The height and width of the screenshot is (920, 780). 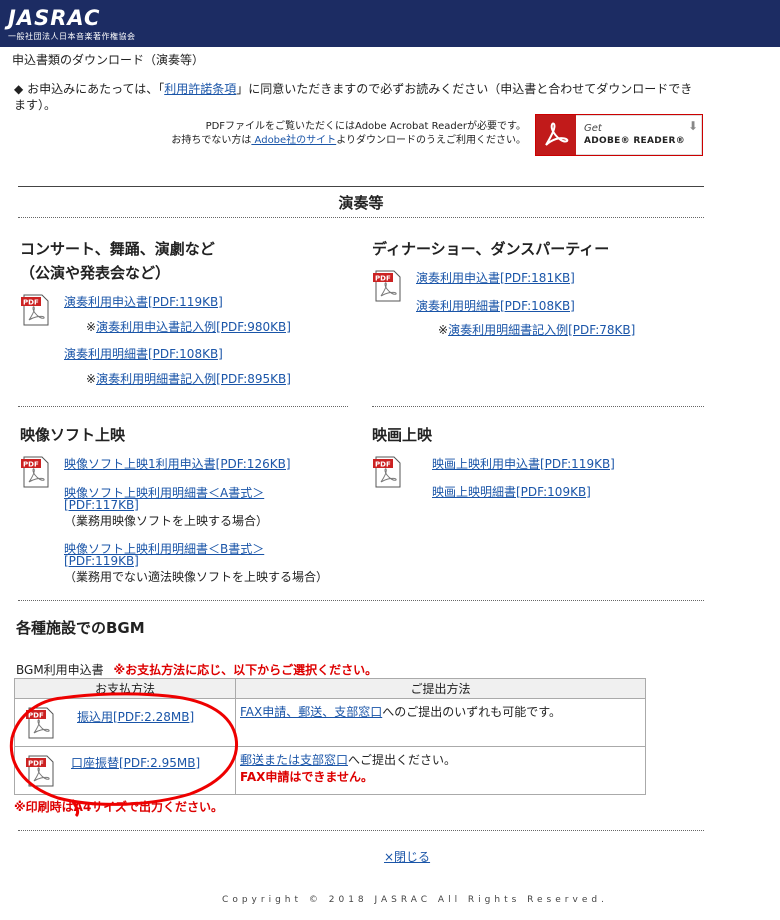 What do you see at coordinates (440, 770) in the screenshot?
I see `row2-submission-cell: 郵送または支部窓口へご提出ください。 FAX申請はできません。` at bounding box center [440, 770].